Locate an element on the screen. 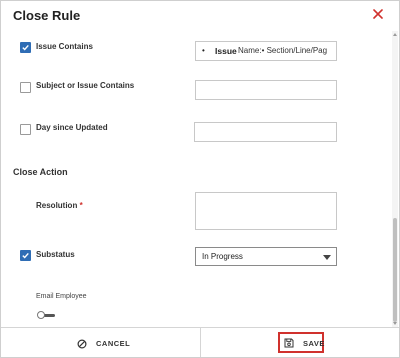  toggle-knob is located at coordinates (41, 315).